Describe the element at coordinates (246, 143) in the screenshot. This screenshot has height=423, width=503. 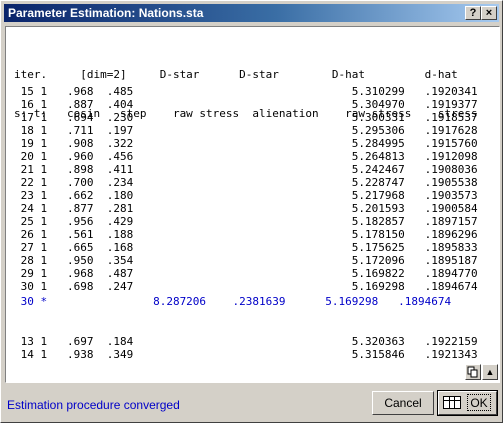
I see `table-row: 19 1 .908 .322 5.284995 .1915760` at that location.